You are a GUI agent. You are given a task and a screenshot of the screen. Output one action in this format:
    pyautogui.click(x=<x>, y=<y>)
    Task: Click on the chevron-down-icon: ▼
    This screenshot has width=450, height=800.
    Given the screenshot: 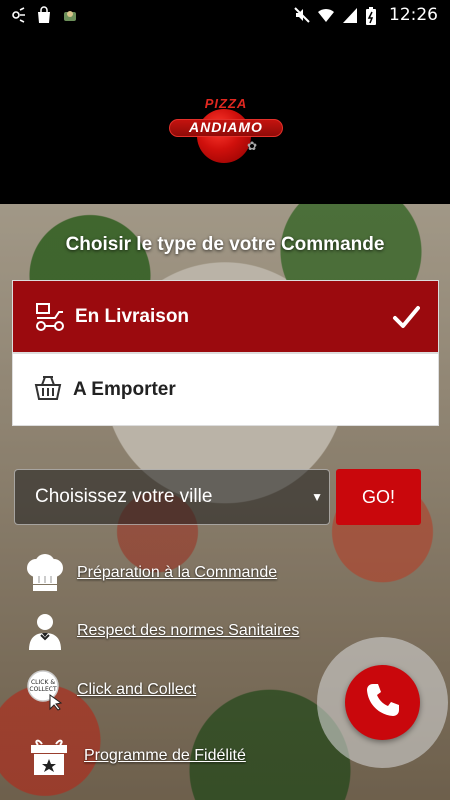 What is the action you would take?
    pyautogui.click(x=317, y=497)
    